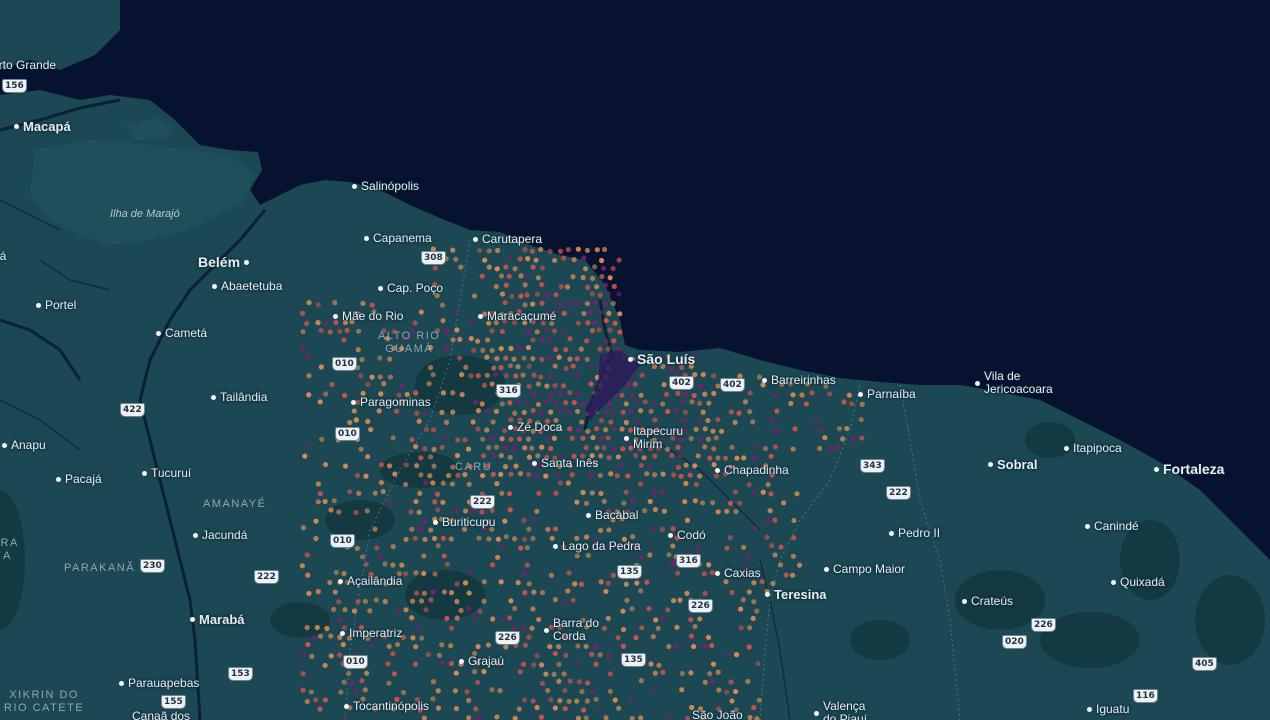  I want to click on city-label: orto Grande, so click(28, 65).